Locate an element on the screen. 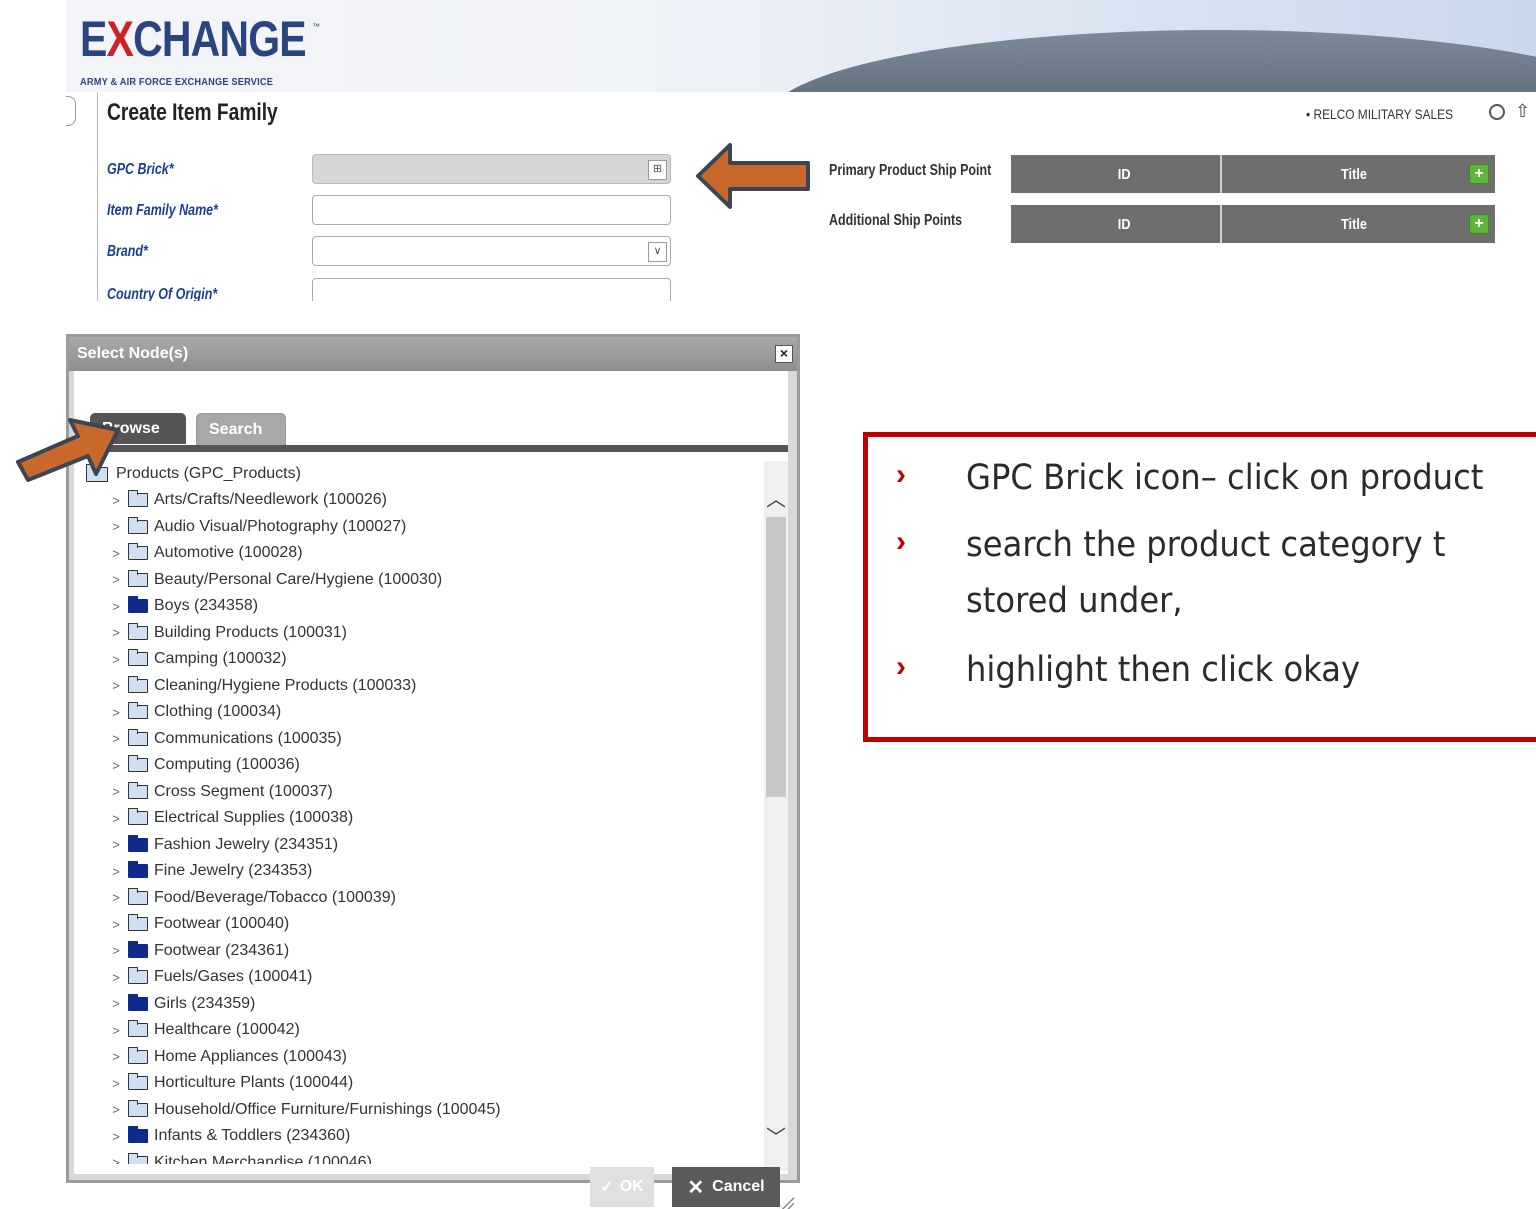 This screenshot has height=1209, width=1536. tree-node: > Clothing (100034) is located at coordinates (417, 712).